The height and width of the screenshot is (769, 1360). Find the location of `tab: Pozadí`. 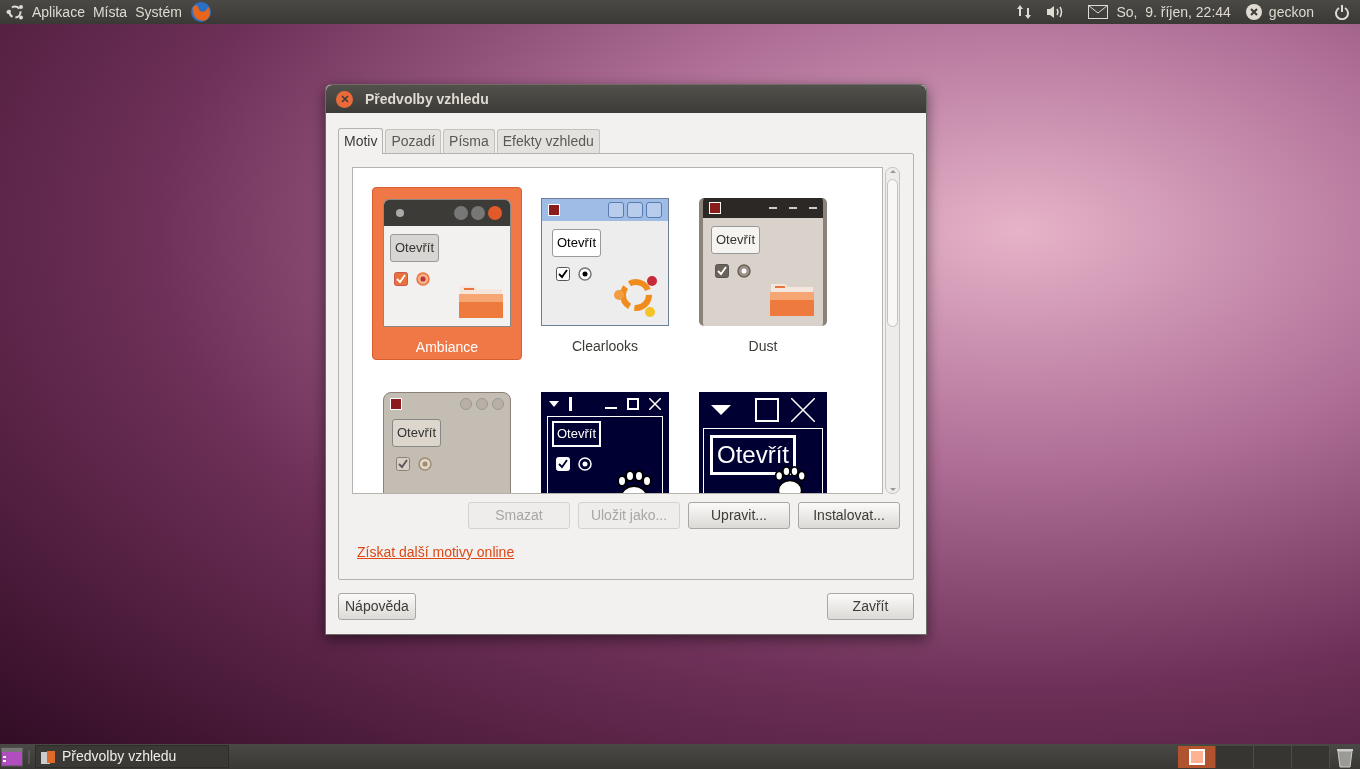

tab: Pozadí is located at coordinates (413, 141).